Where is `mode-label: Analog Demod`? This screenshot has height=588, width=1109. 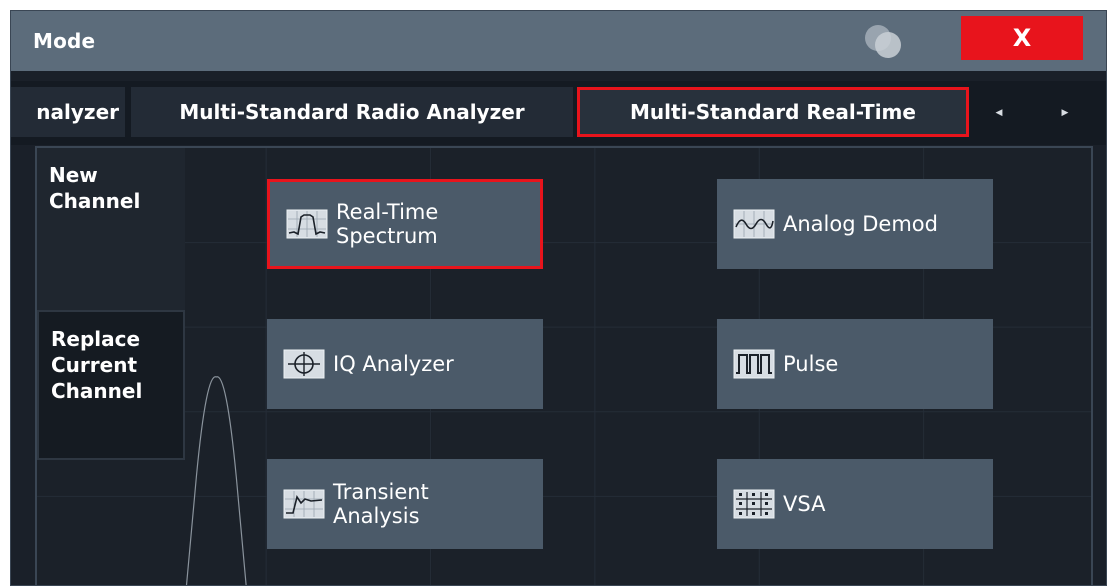 mode-label: Analog Demod is located at coordinates (860, 224).